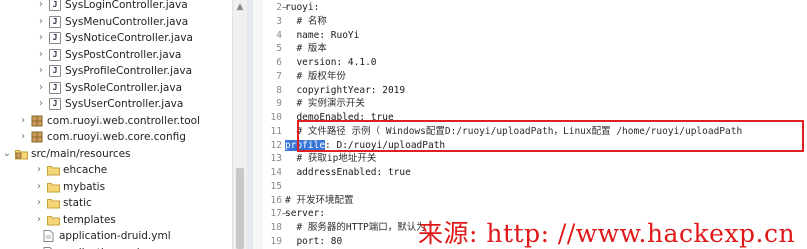 This screenshot has width=807, height=249. Describe the element at coordinates (530, 173) in the screenshot. I see `code-line: 14 addressEnabled: true` at that location.